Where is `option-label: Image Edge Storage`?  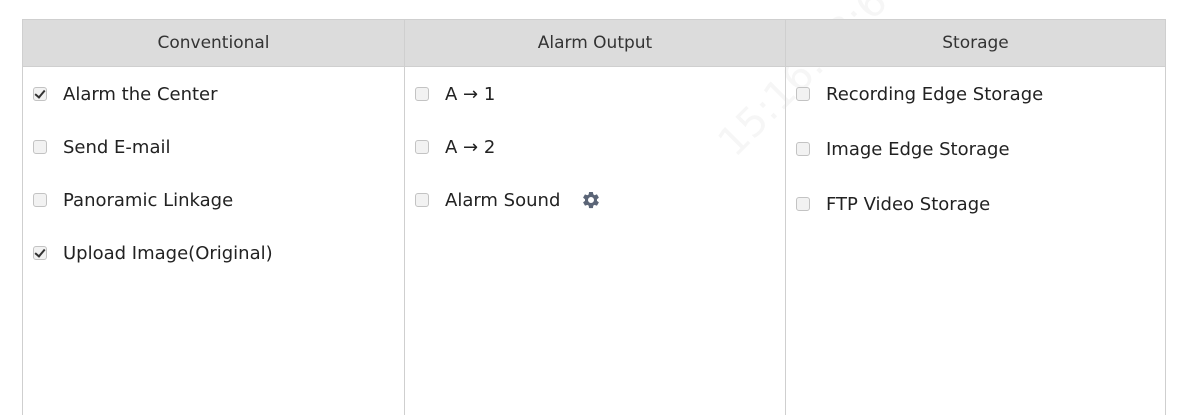
option-label: Image Edge Storage is located at coordinates (918, 149).